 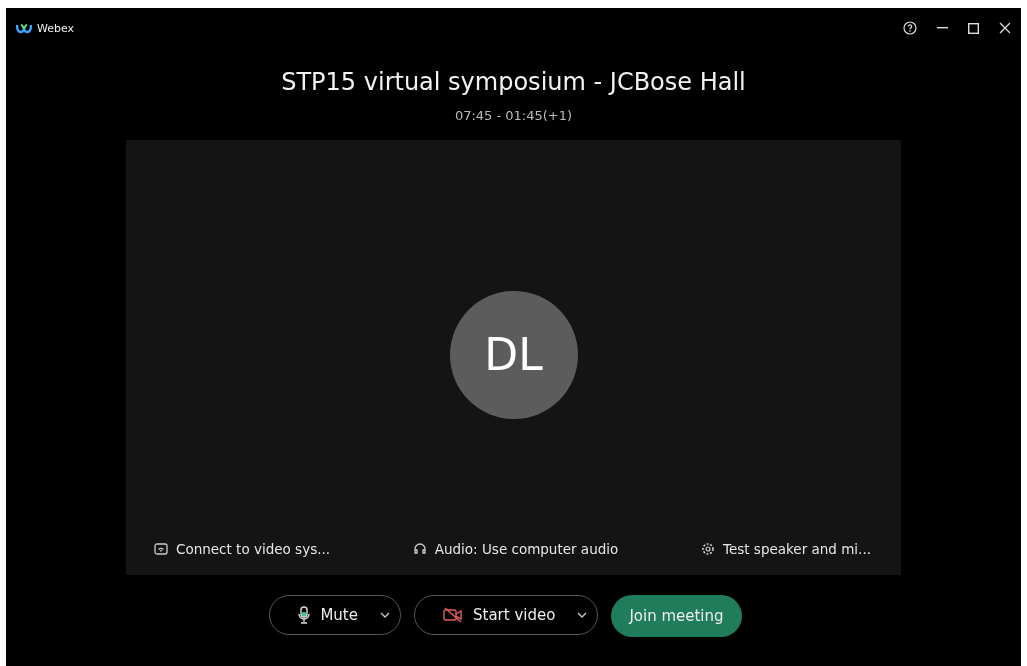 What do you see at coordinates (499, 615) in the screenshot?
I see `video-button: Start video` at bounding box center [499, 615].